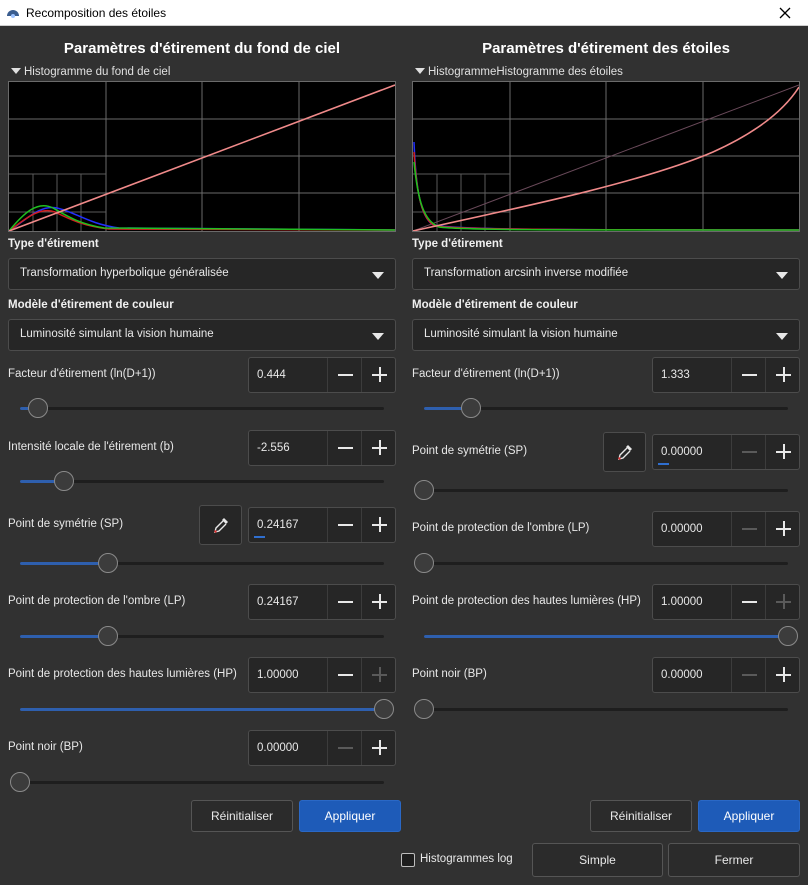 This screenshot has height=885, width=808. I want to click on right-stretch-type-select: Transformation arcsinh inverse modifiée, so click(606, 274).